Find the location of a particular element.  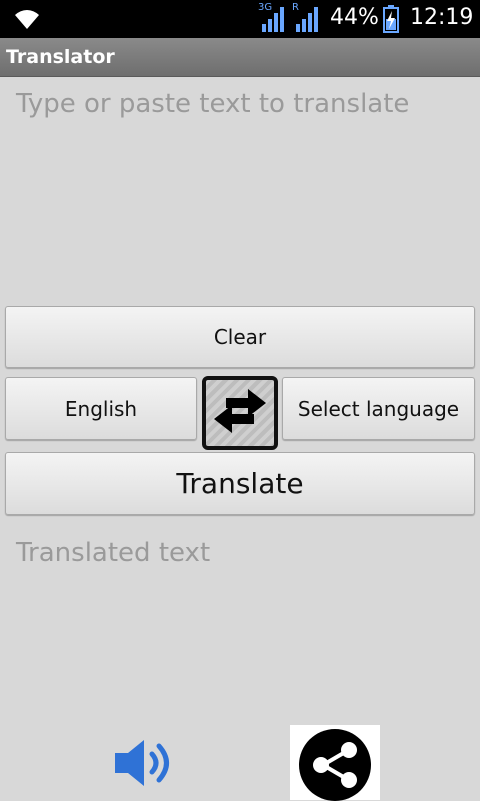

target-language-button: Select language is located at coordinates (378, 408).